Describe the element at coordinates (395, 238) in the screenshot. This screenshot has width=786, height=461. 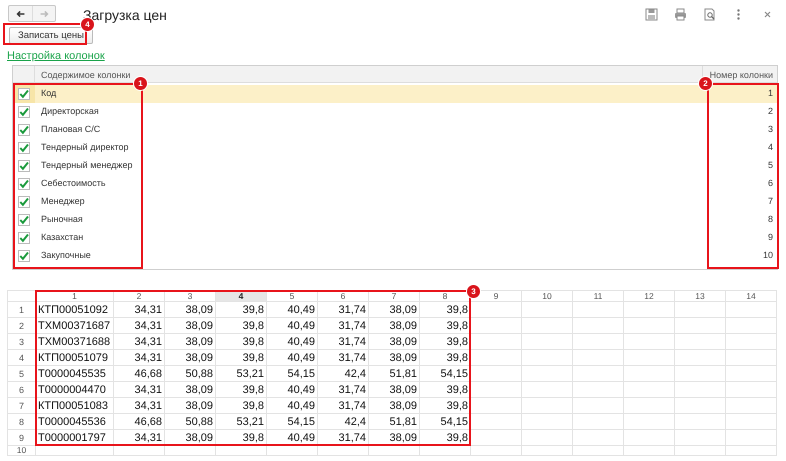
I see `table-row: Казахстан 9` at that location.